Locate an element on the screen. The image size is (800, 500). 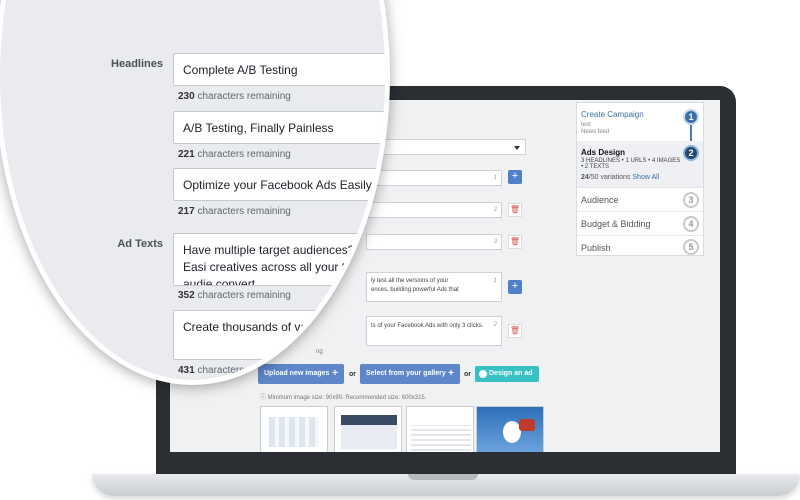
step-number-badge: 5 is located at coordinates (691, 247).